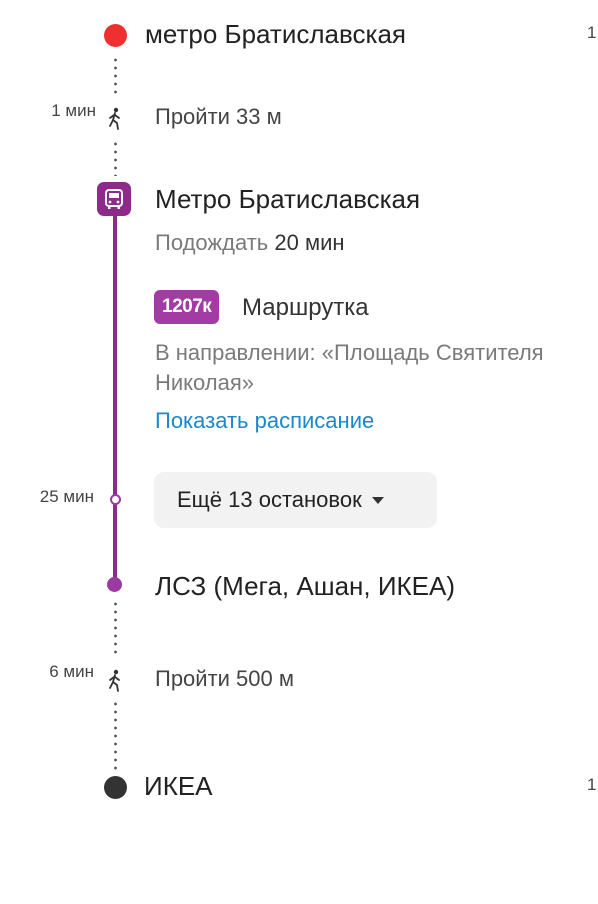 The image size is (598, 904). Describe the element at coordinates (269, 499) in the screenshot. I see `expand-stops-label: Ещё 13 остановок` at that location.